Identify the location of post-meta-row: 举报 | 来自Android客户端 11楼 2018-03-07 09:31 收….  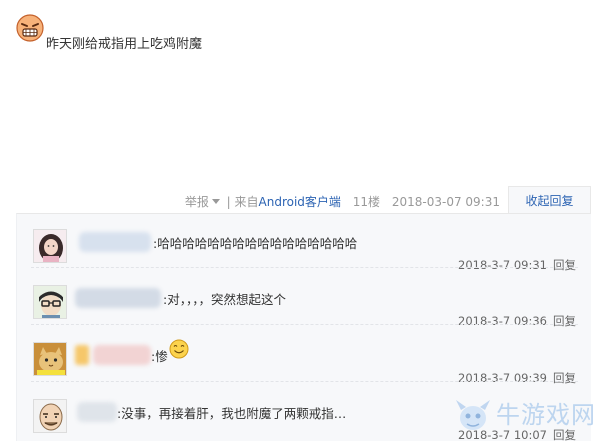
(296, 200).